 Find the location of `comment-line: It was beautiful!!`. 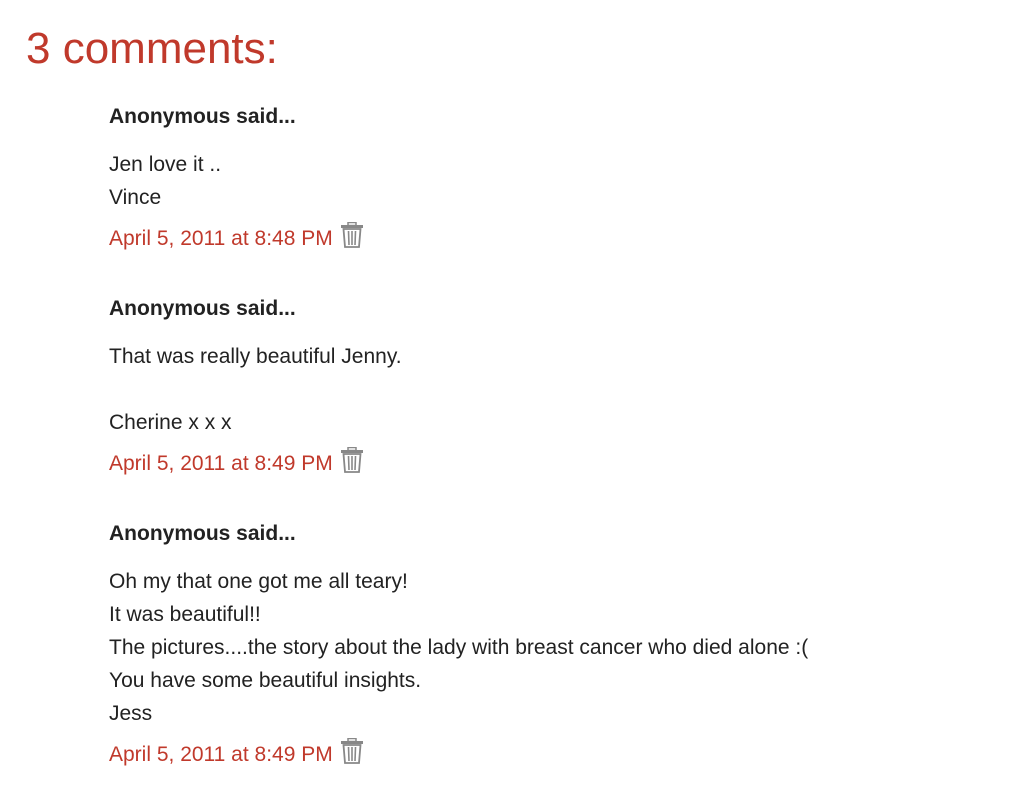

comment-line: It was beautiful!! is located at coordinates (185, 614).